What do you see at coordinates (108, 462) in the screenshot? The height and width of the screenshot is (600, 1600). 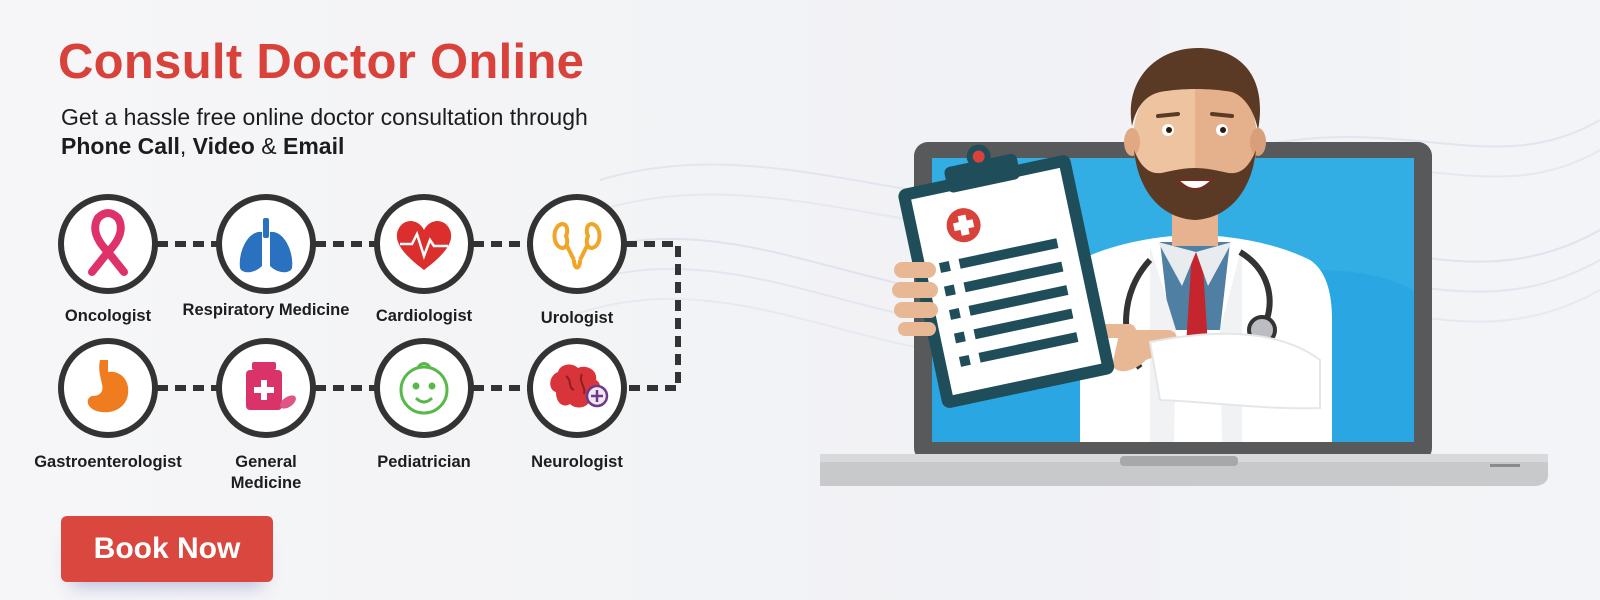 I see `specialty-label-gastroenterologist: Gastroenterologist` at bounding box center [108, 462].